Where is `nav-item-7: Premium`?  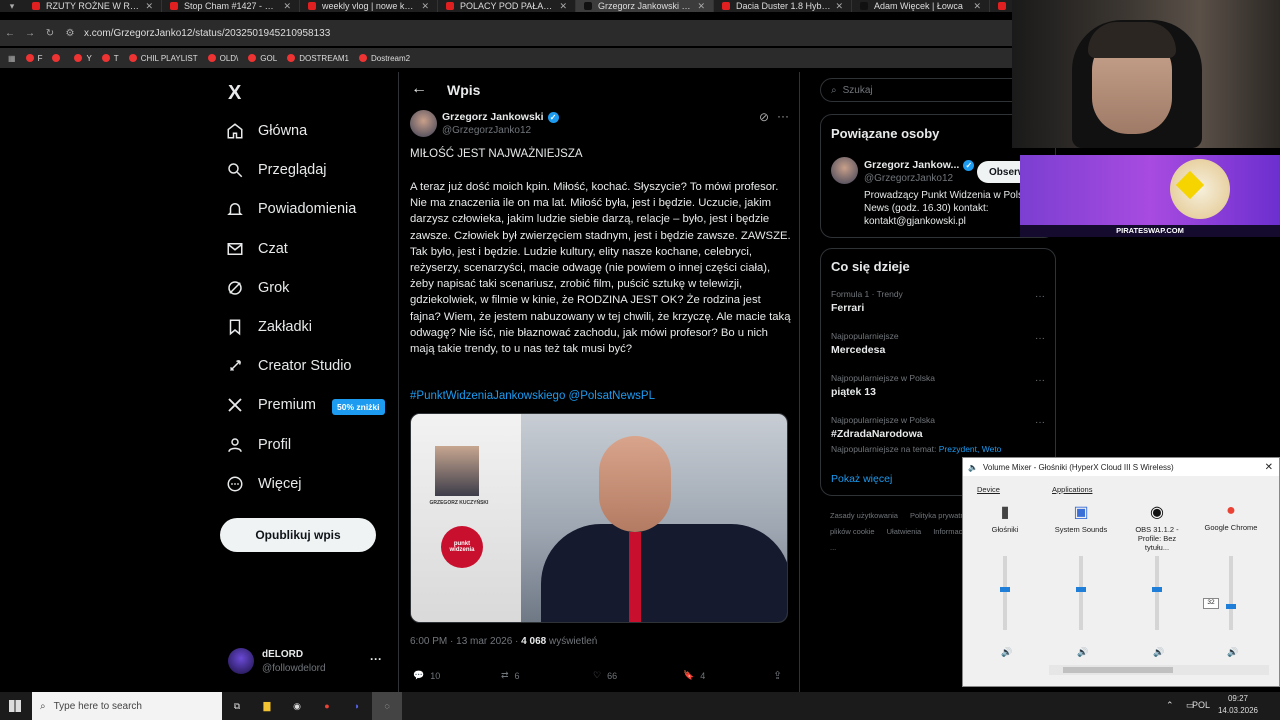
nav-item-7: Premium is located at coordinates (271, 405).